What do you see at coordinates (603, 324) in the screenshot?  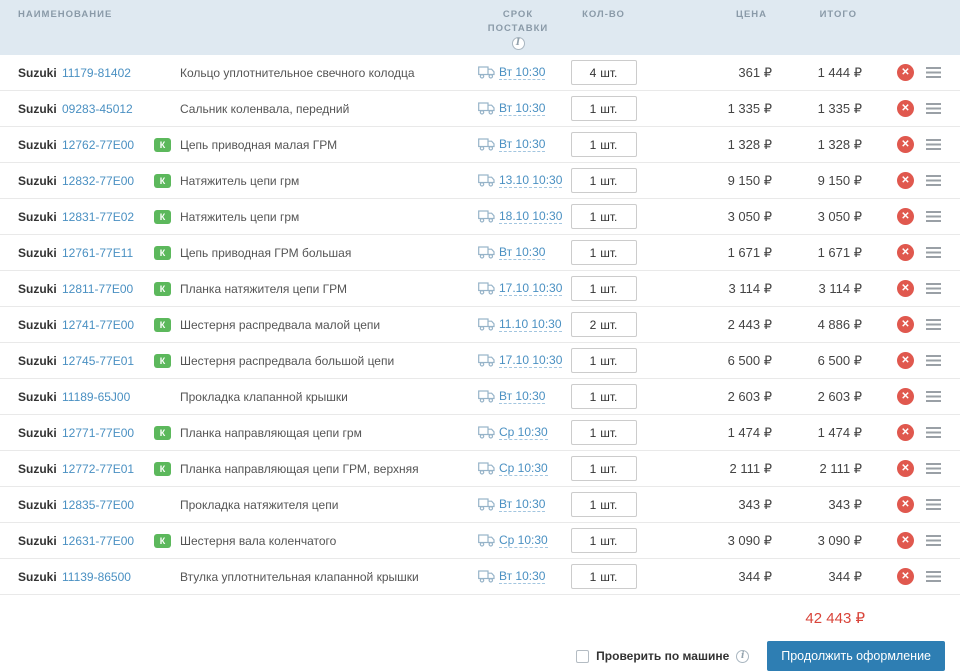 I see `quantity-input: 2 шт.` at bounding box center [603, 324].